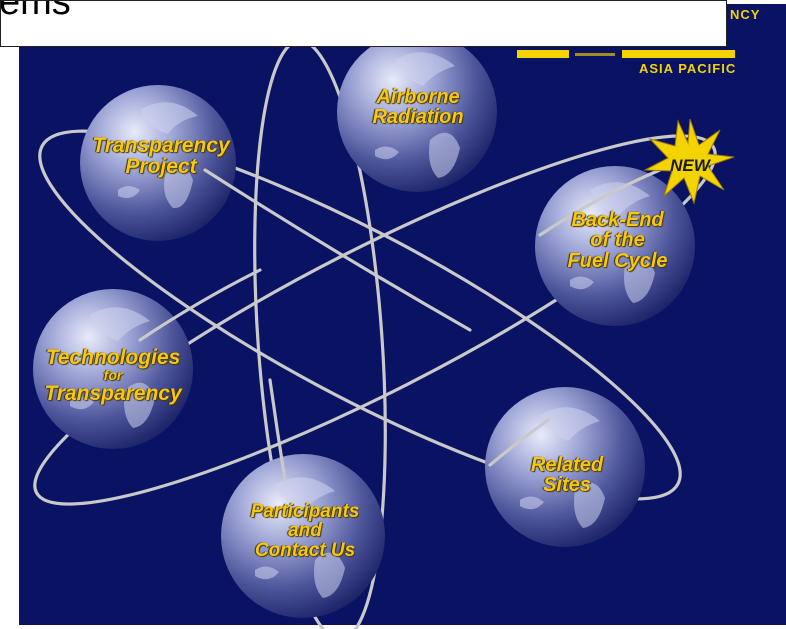 The height and width of the screenshot is (629, 786). Describe the element at coordinates (678, 54) in the screenshot. I see `brand-bar-right` at that location.